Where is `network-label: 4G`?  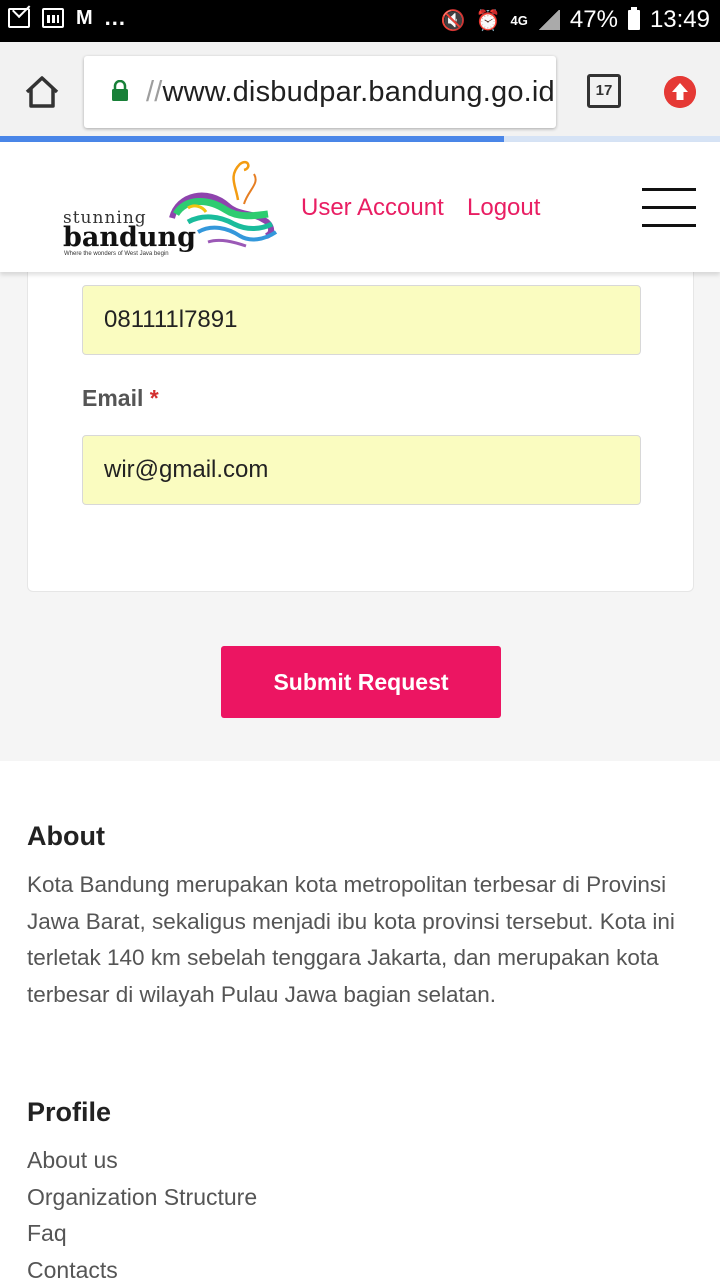
network-label: 4G is located at coordinates (519, 20).